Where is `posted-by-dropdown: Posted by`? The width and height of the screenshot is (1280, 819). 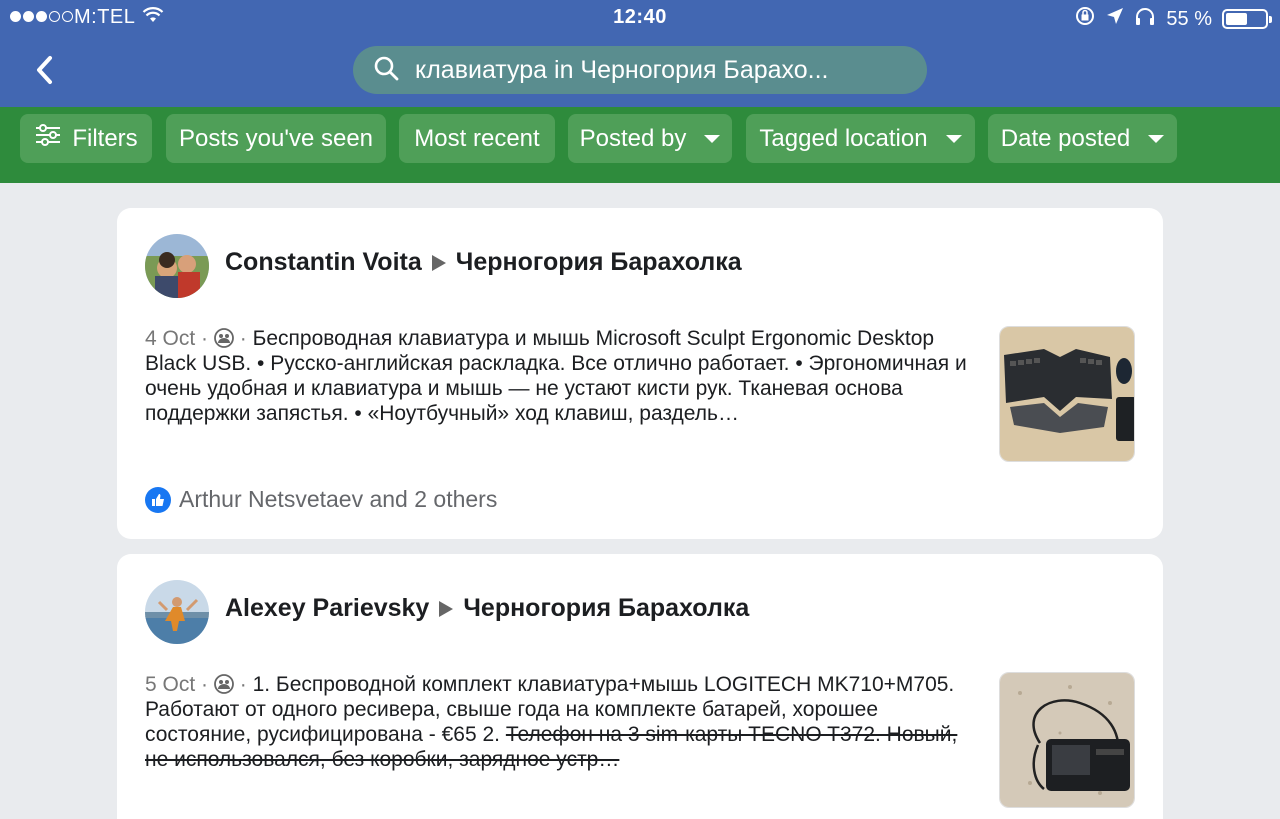 posted-by-dropdown: Posted by is located at coordinates (650, 138).